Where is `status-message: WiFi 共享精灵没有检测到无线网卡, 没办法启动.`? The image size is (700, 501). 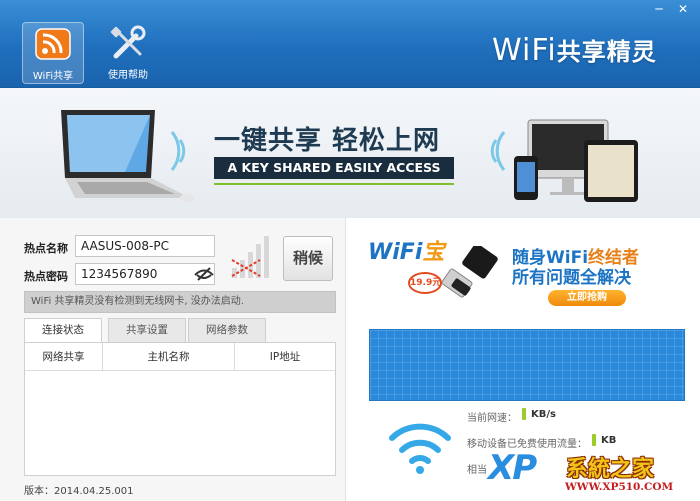
status-message: WiFi 共享精灵没有检测到无线网卡, 没办法启动. is located at coordinates (180, 302).